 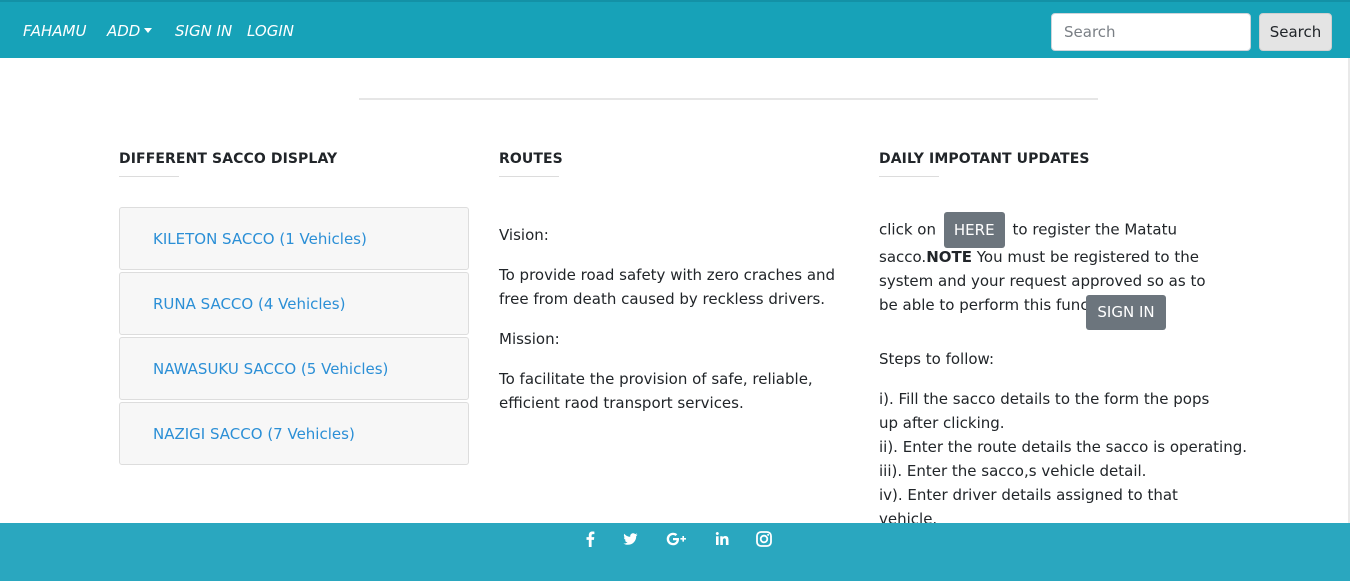 I want to click on twitter-icon, so click(x=630, y=539).